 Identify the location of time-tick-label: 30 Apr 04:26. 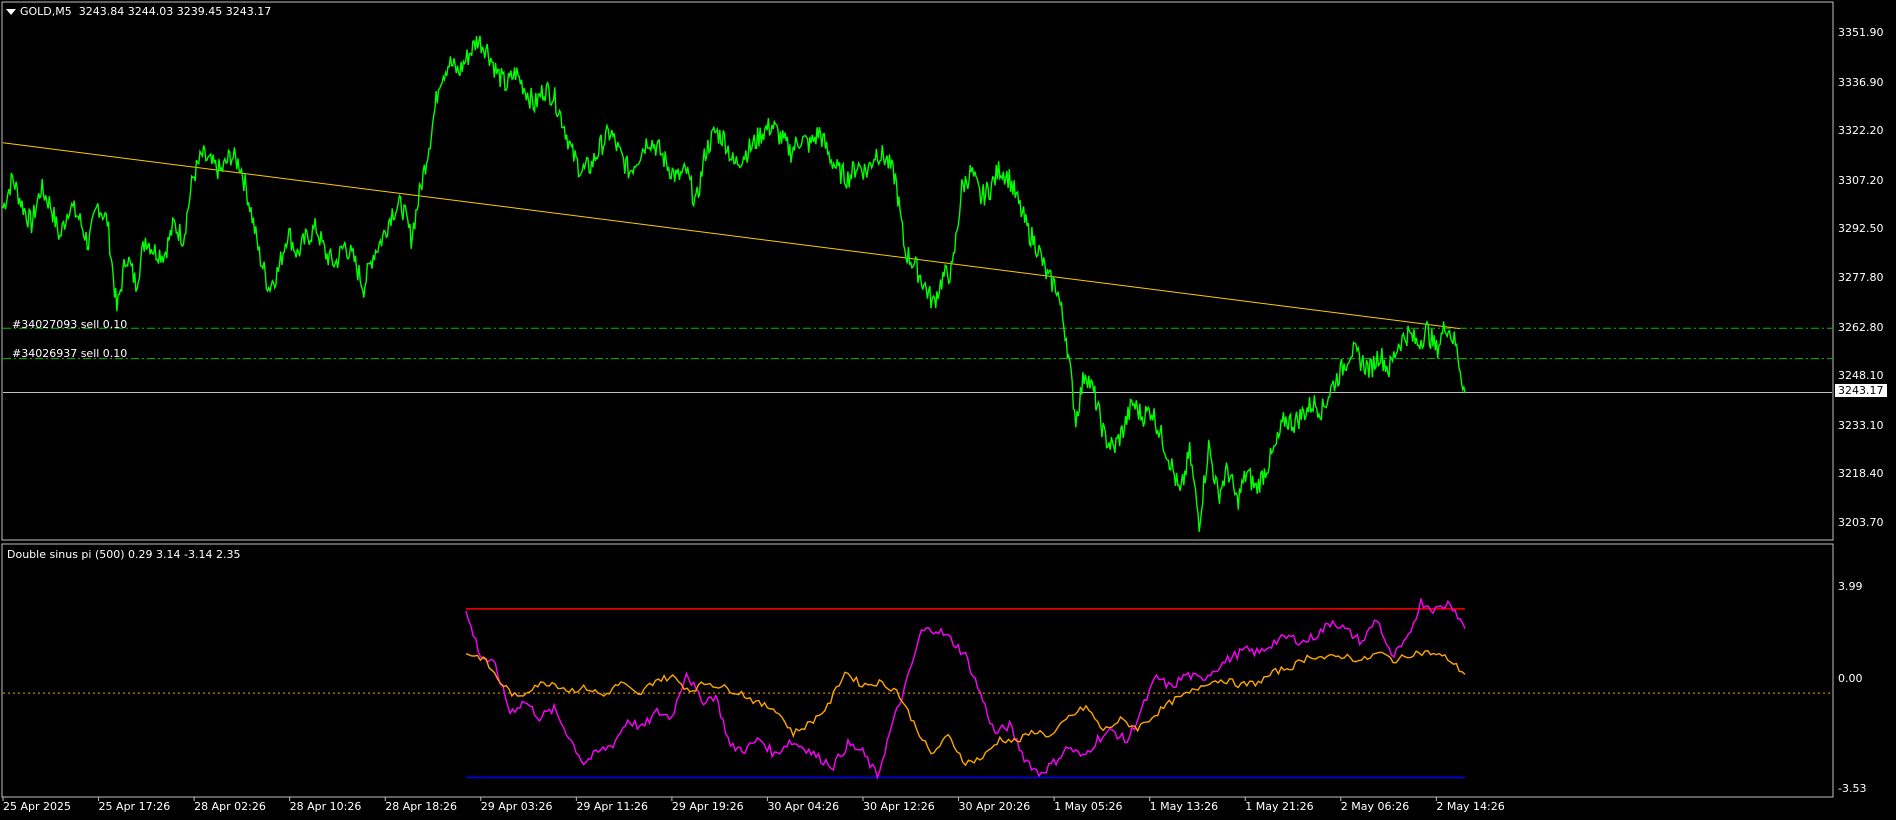
(803, 806).